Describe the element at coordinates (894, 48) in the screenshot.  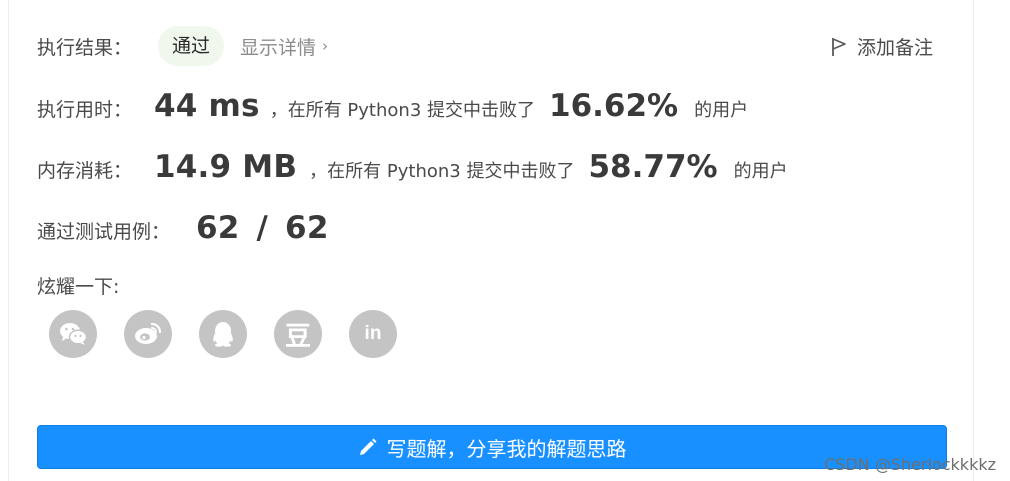
I see `add-note-label: 添加备注` at that location.